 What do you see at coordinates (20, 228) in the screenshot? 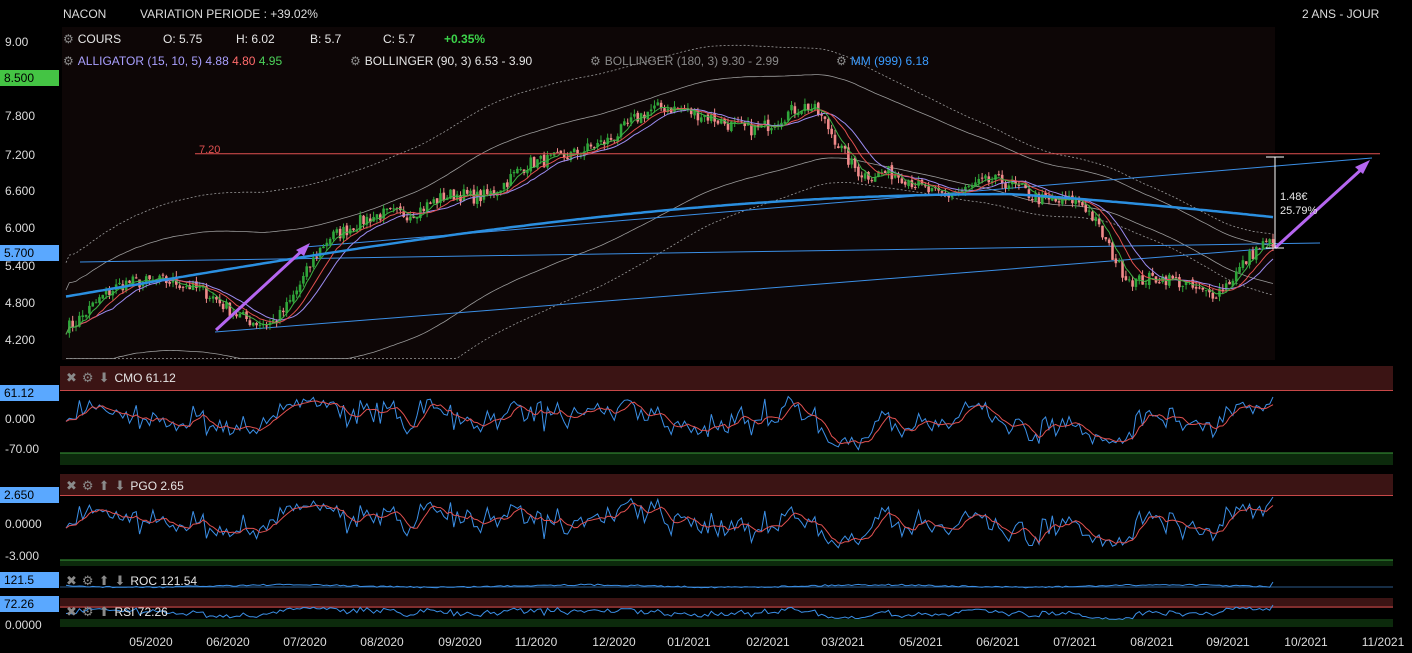
I see `y-tick: 6.000` at bounding box center [20, 228].